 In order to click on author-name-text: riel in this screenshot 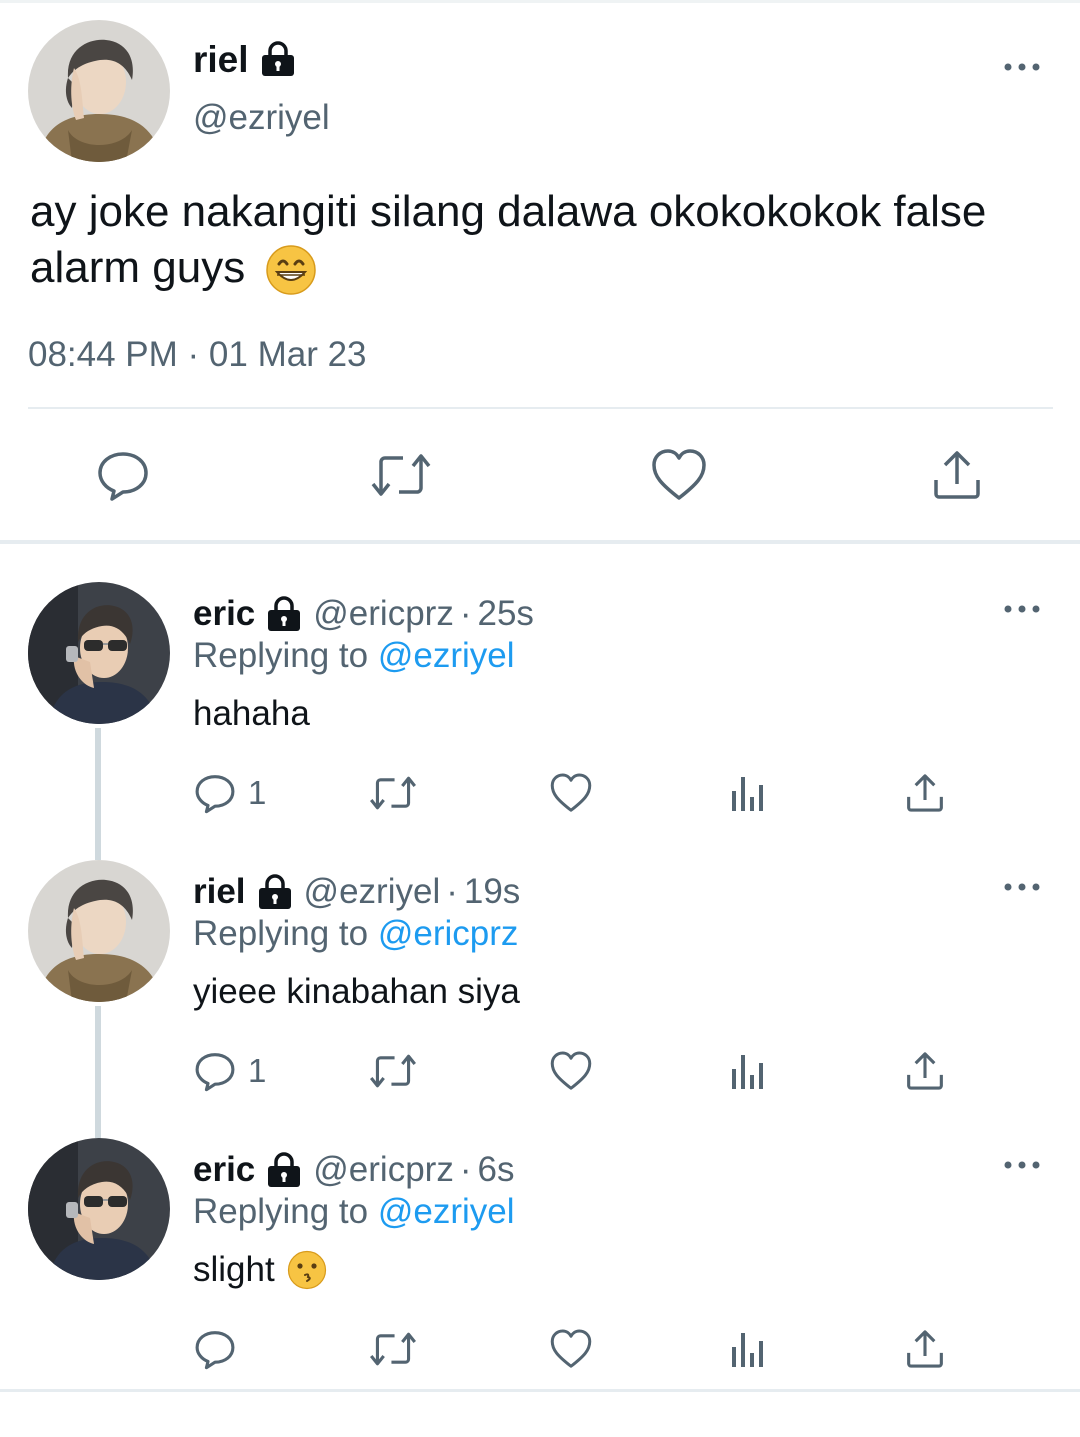, I will do `click(221, 59)`.